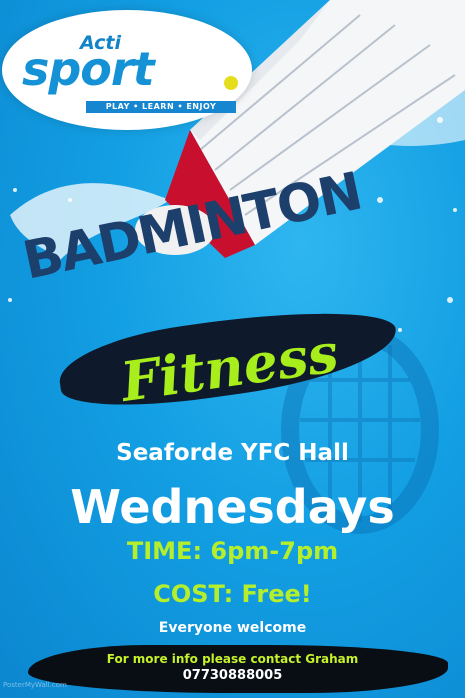 This screenshot has height=698, width=465. What do you see at coordinates (232, 594) in the screenshot?
I see `cost-text: COST: Free!` at bounding box center [232, 594].